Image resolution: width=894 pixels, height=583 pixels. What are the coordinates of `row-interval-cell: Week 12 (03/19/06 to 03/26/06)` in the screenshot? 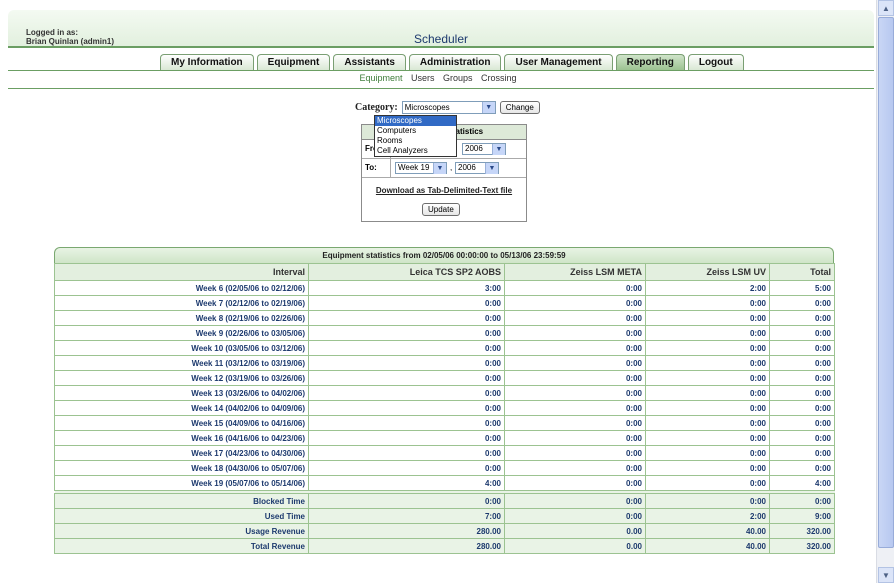 It's located at (181, 378).